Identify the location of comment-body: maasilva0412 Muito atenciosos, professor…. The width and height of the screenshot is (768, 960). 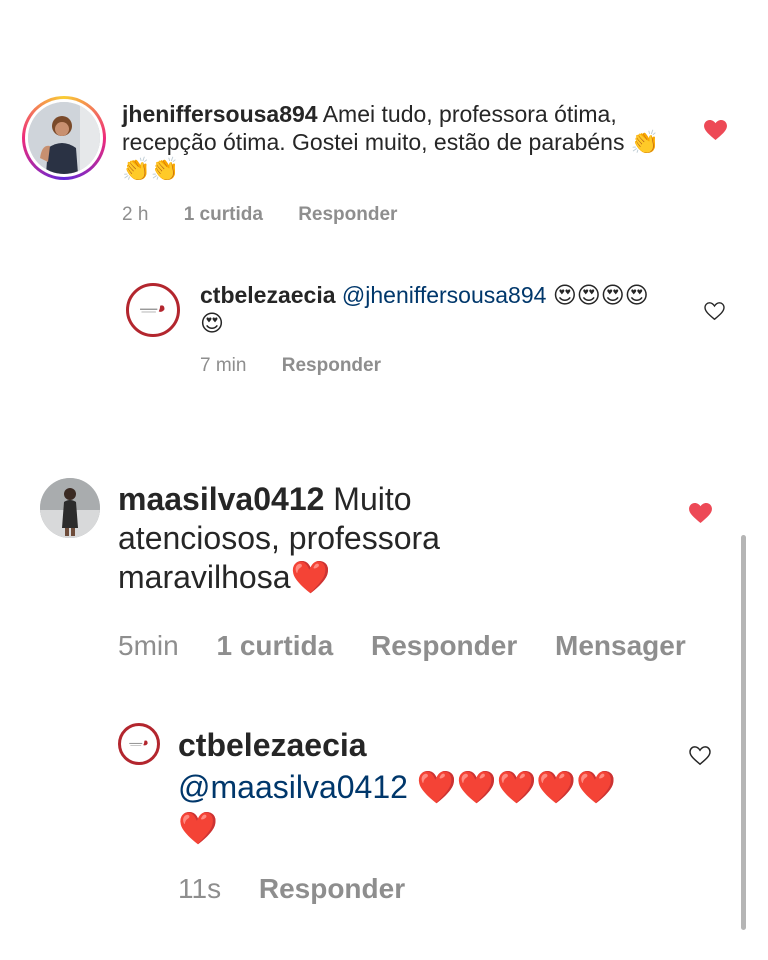
(328, 538).